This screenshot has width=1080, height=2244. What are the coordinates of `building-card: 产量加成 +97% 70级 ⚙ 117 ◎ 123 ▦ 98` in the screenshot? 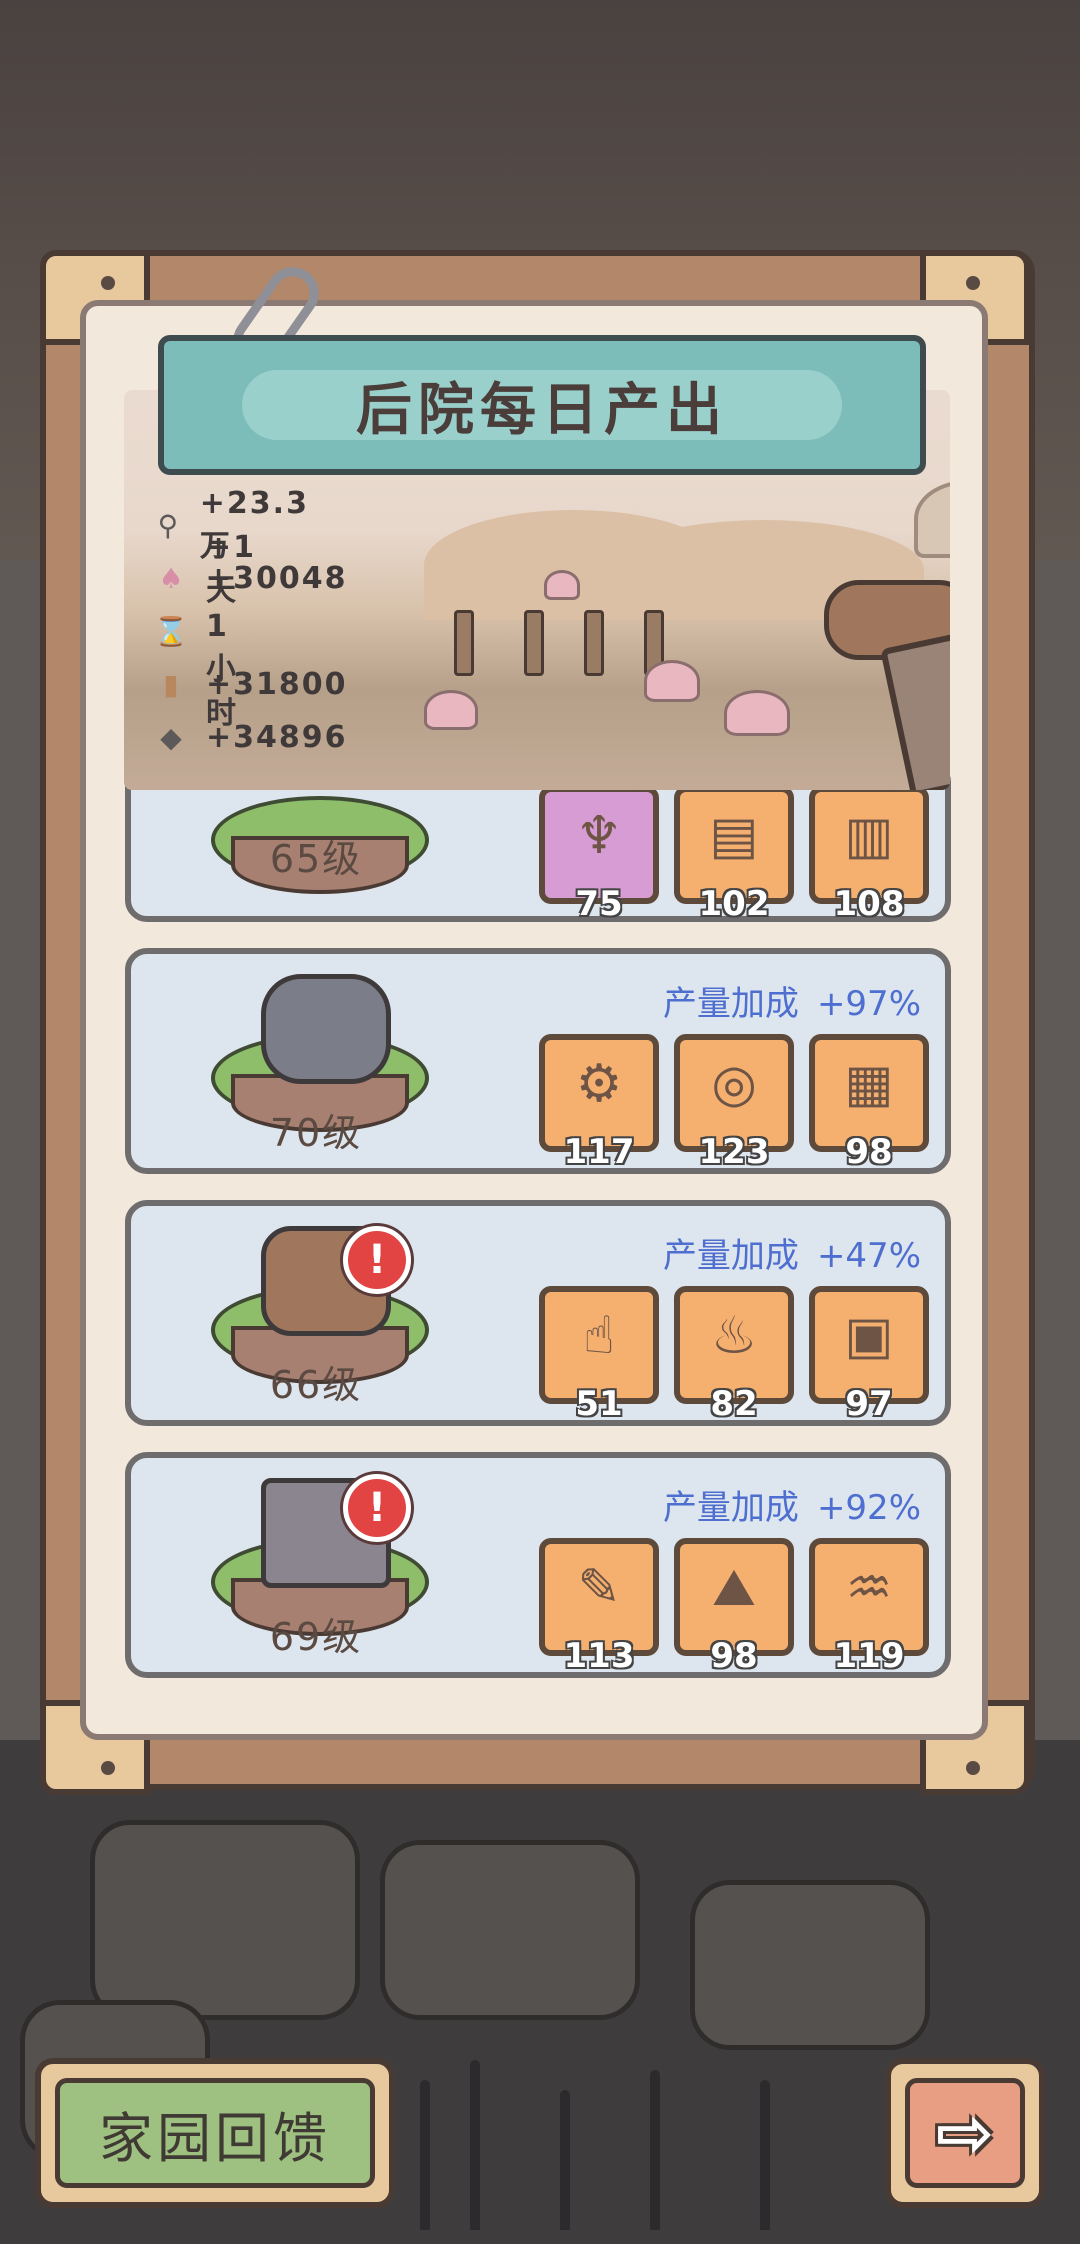 It's located at (538, 1061).